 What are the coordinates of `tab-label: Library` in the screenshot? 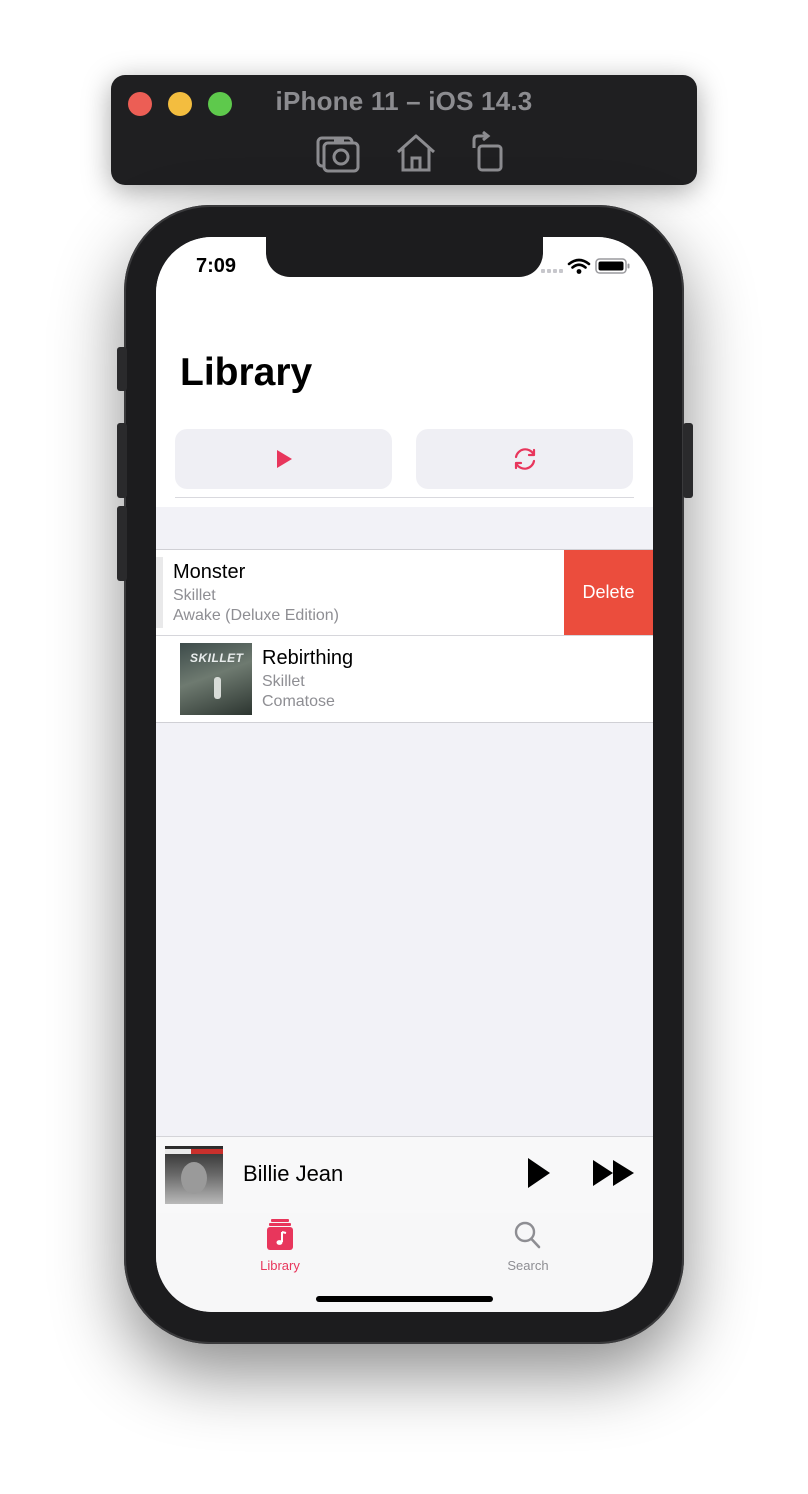 It's located at (280, 1265).